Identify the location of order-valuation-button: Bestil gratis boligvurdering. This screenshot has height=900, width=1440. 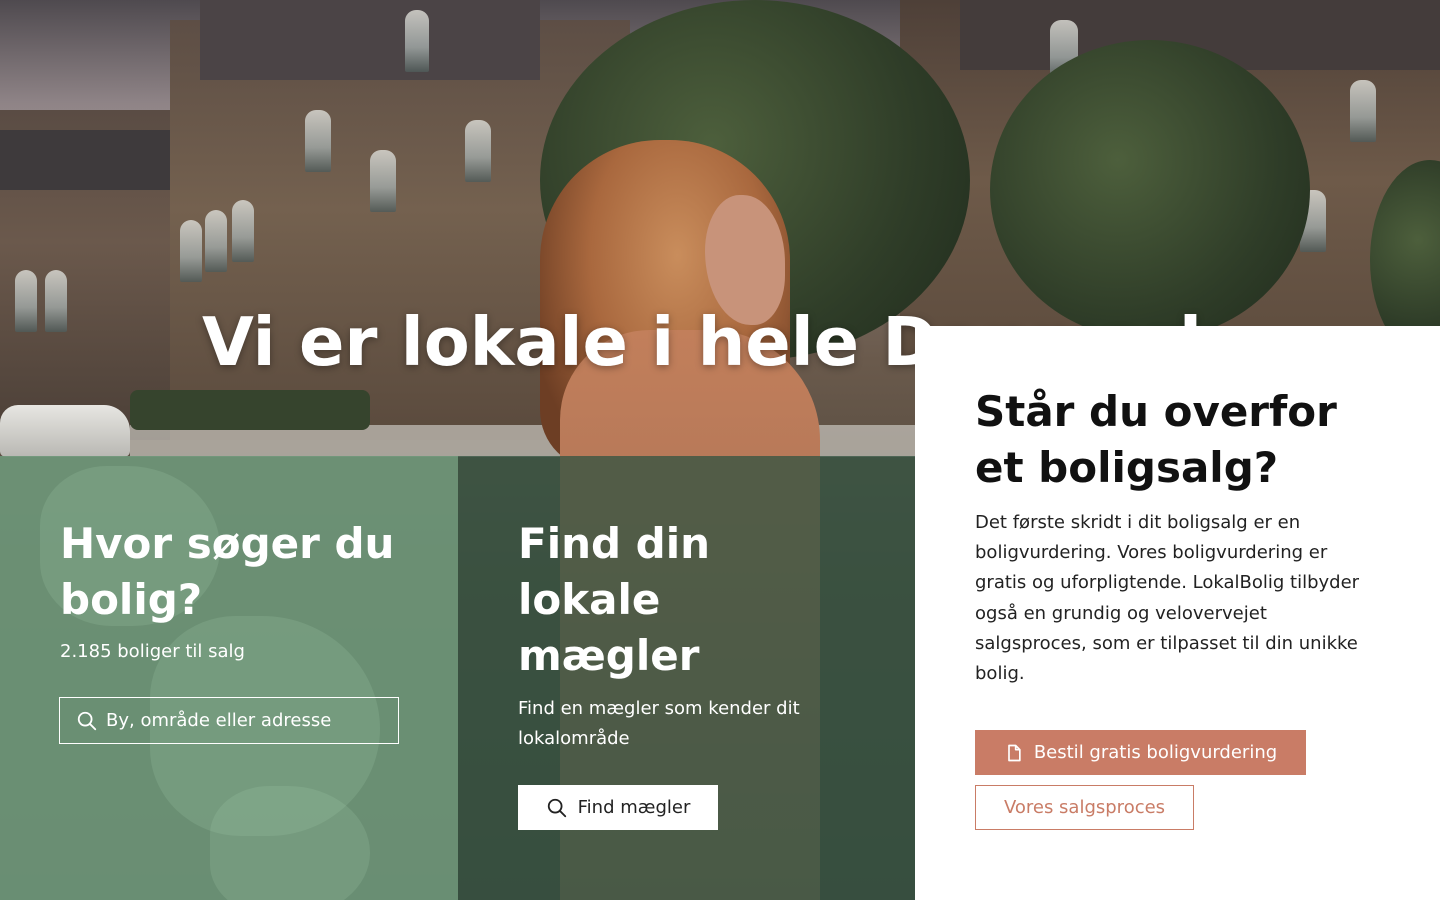
(1140, 752).